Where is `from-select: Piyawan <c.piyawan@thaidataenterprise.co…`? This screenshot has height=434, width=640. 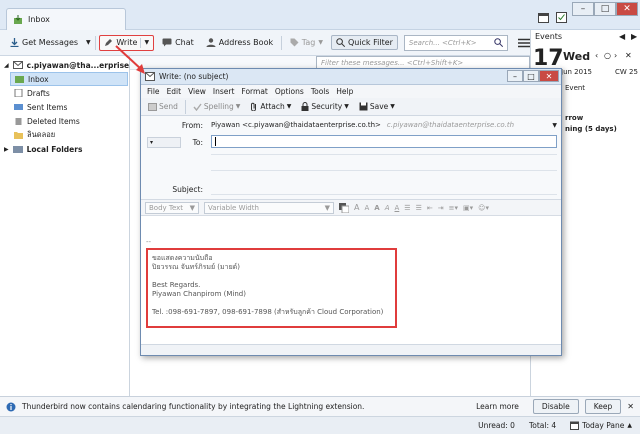
from-select: Piyawan <c.piyawan@thaidataenterprise.co… is located at coordinates (384, 125).